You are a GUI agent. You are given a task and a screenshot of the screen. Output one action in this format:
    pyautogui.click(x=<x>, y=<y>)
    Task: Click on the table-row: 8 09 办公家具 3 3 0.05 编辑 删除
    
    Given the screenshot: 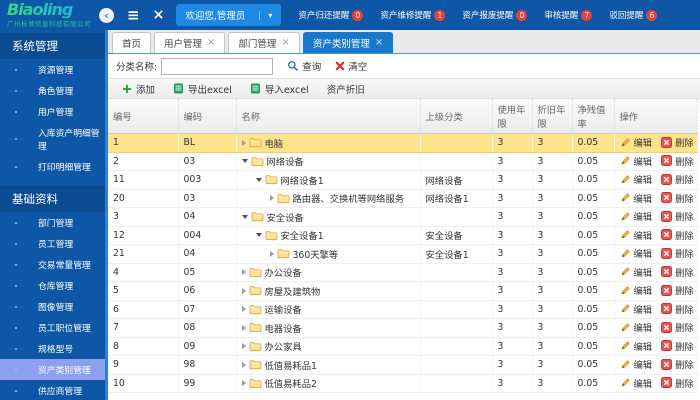 What is the action you would take?
    pyautogui.click(x=403, y=346)
    